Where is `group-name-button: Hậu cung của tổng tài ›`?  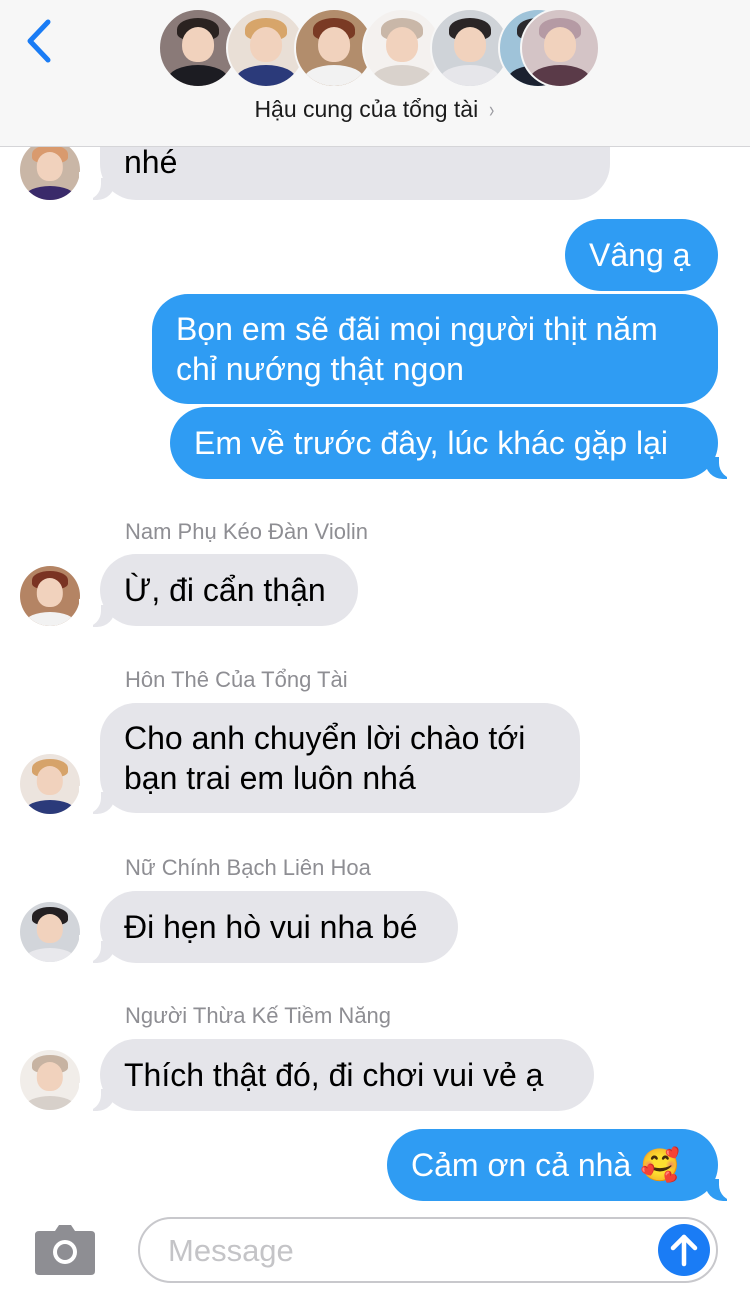
group-name-button: Hậu cung của tổng tài › is located at coordinates (375, 109).